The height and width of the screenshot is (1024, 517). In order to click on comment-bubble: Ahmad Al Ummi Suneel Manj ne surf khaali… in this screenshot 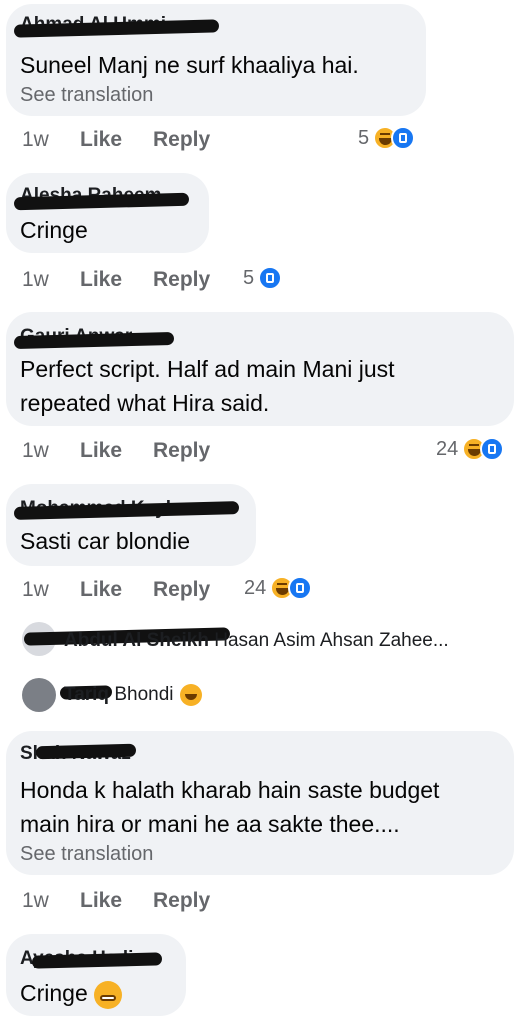, I will do `click(216, 60)`.